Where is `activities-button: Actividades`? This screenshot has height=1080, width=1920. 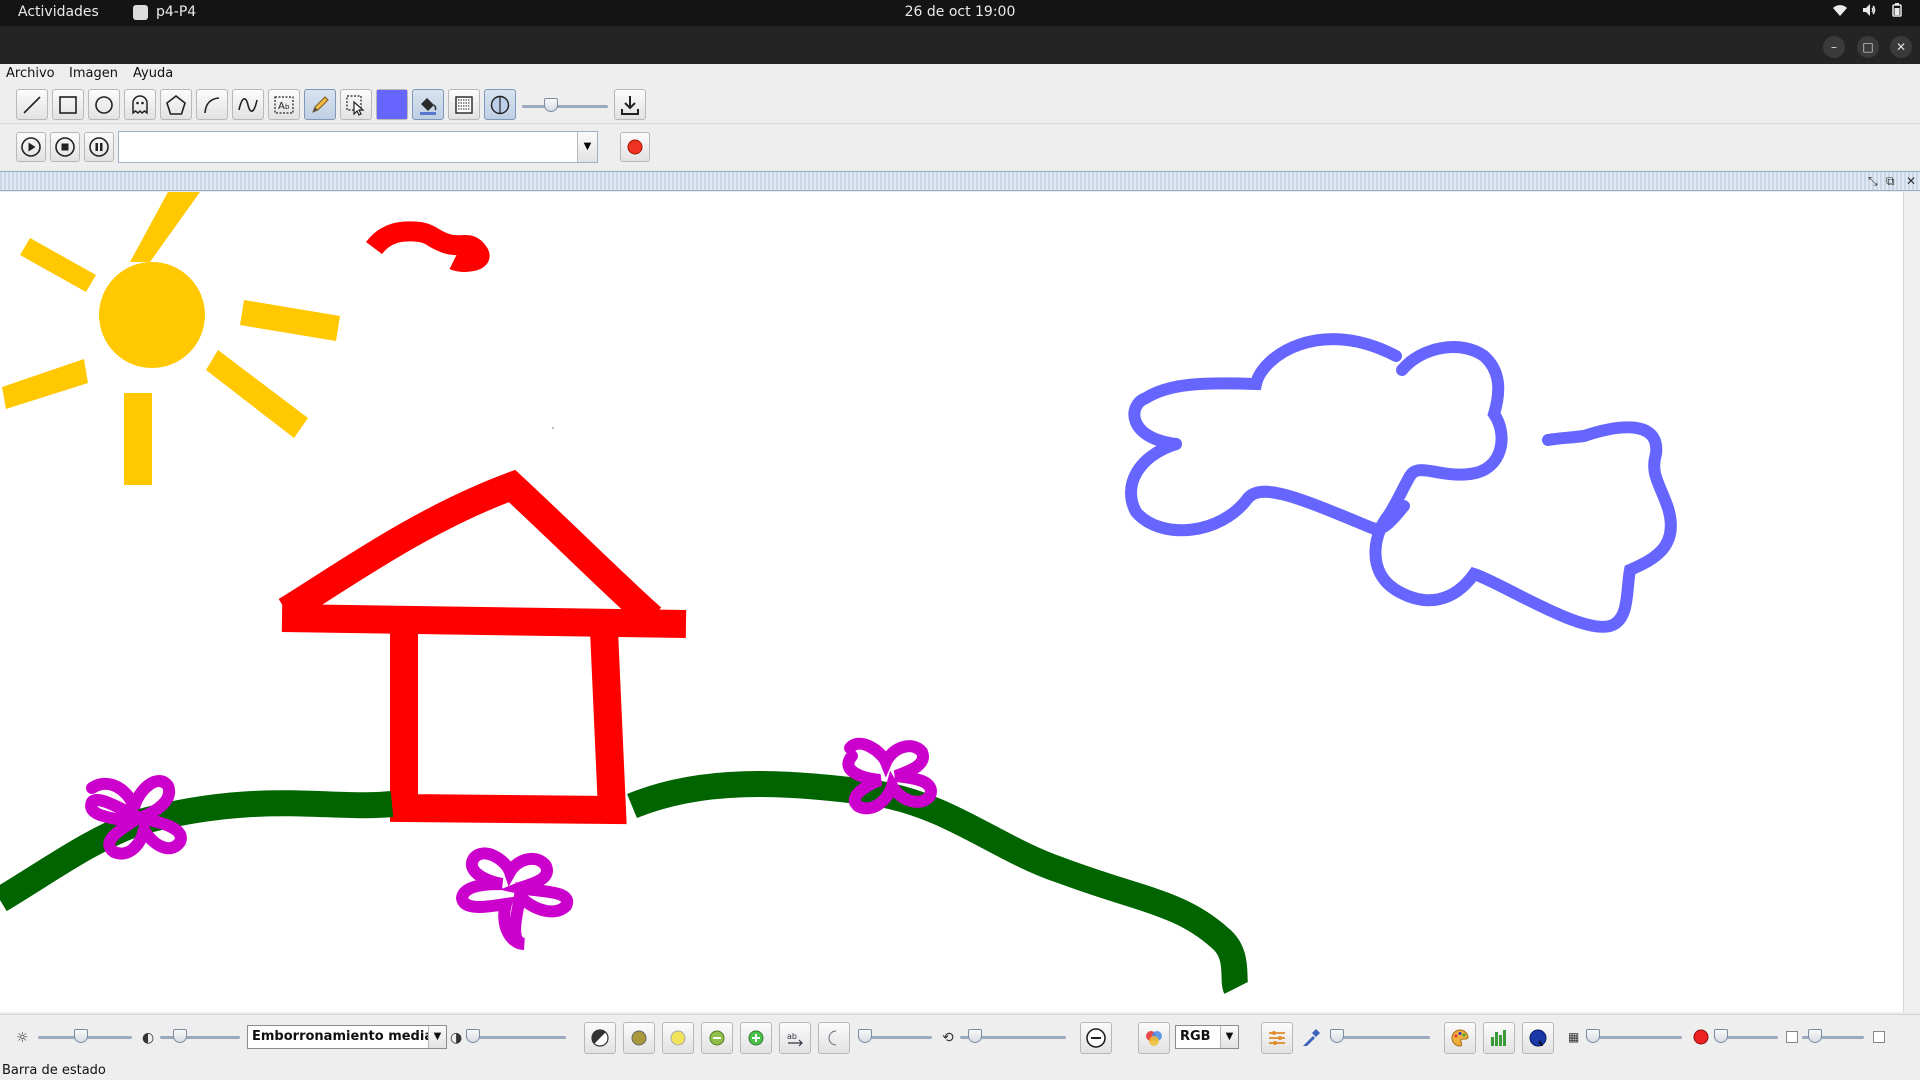
activities-button: Actividades is located at coordinates (58, 12).